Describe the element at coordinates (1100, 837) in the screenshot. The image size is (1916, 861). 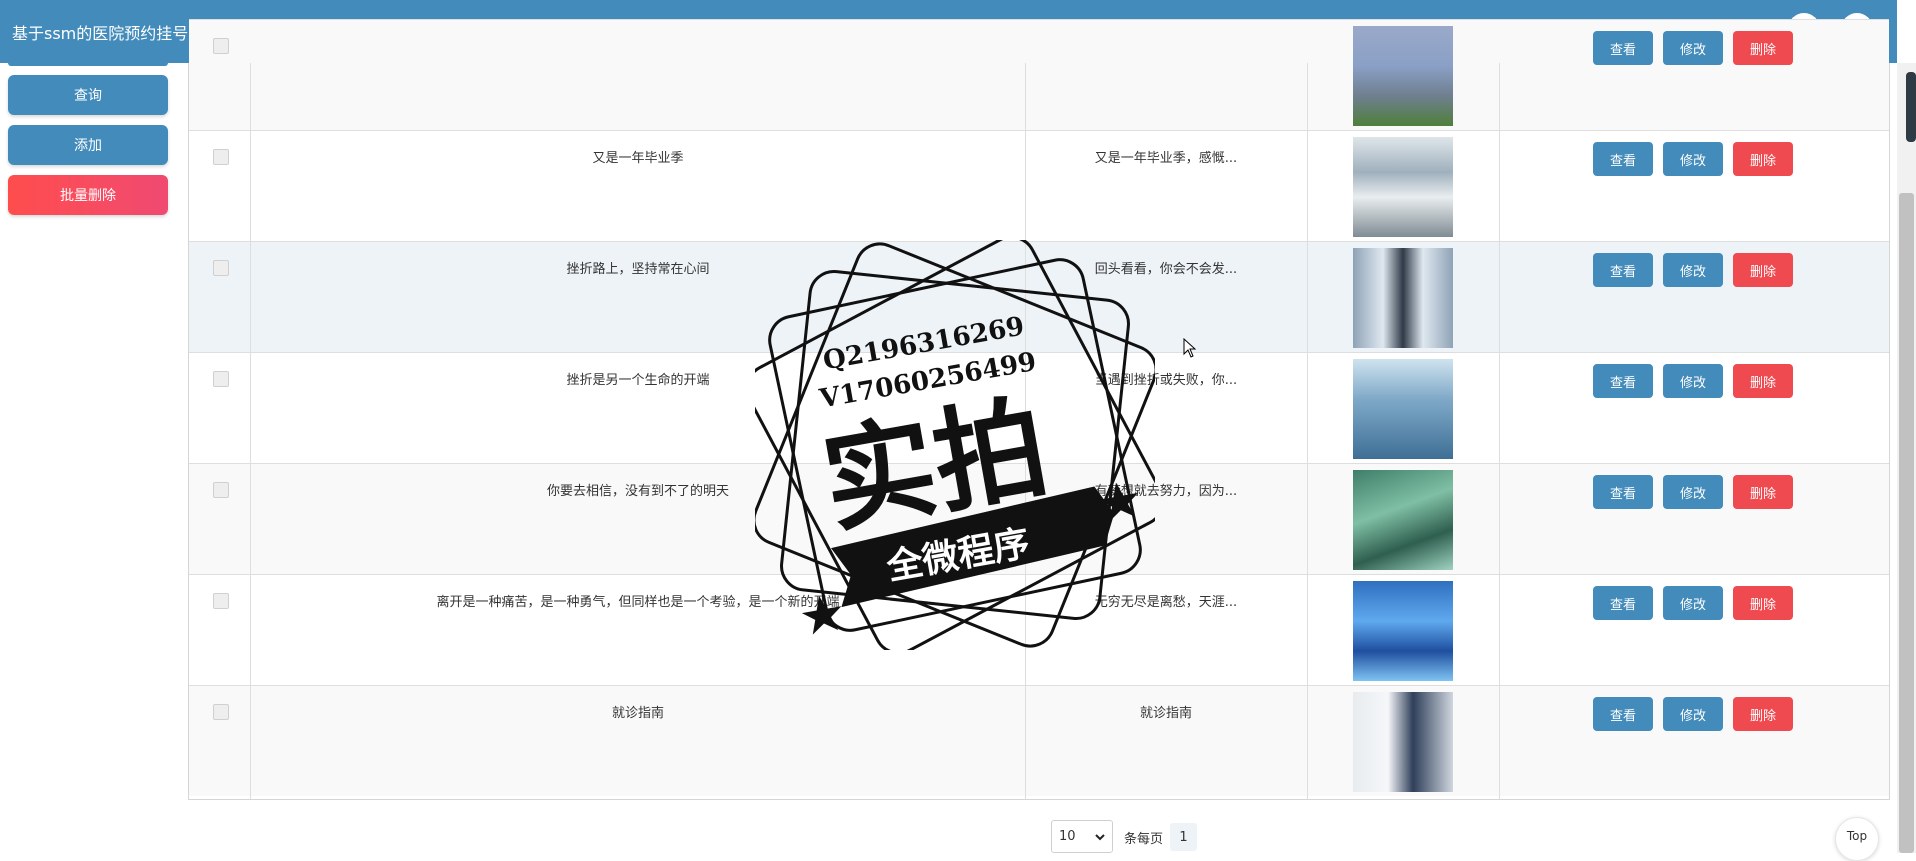
I see `chevron-down-icon` at that location.